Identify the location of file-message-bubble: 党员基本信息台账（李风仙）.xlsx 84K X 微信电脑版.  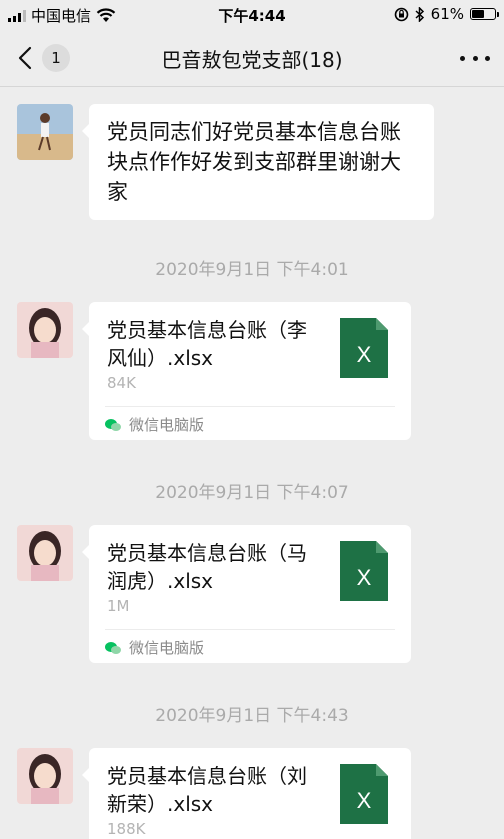
(246, 371).